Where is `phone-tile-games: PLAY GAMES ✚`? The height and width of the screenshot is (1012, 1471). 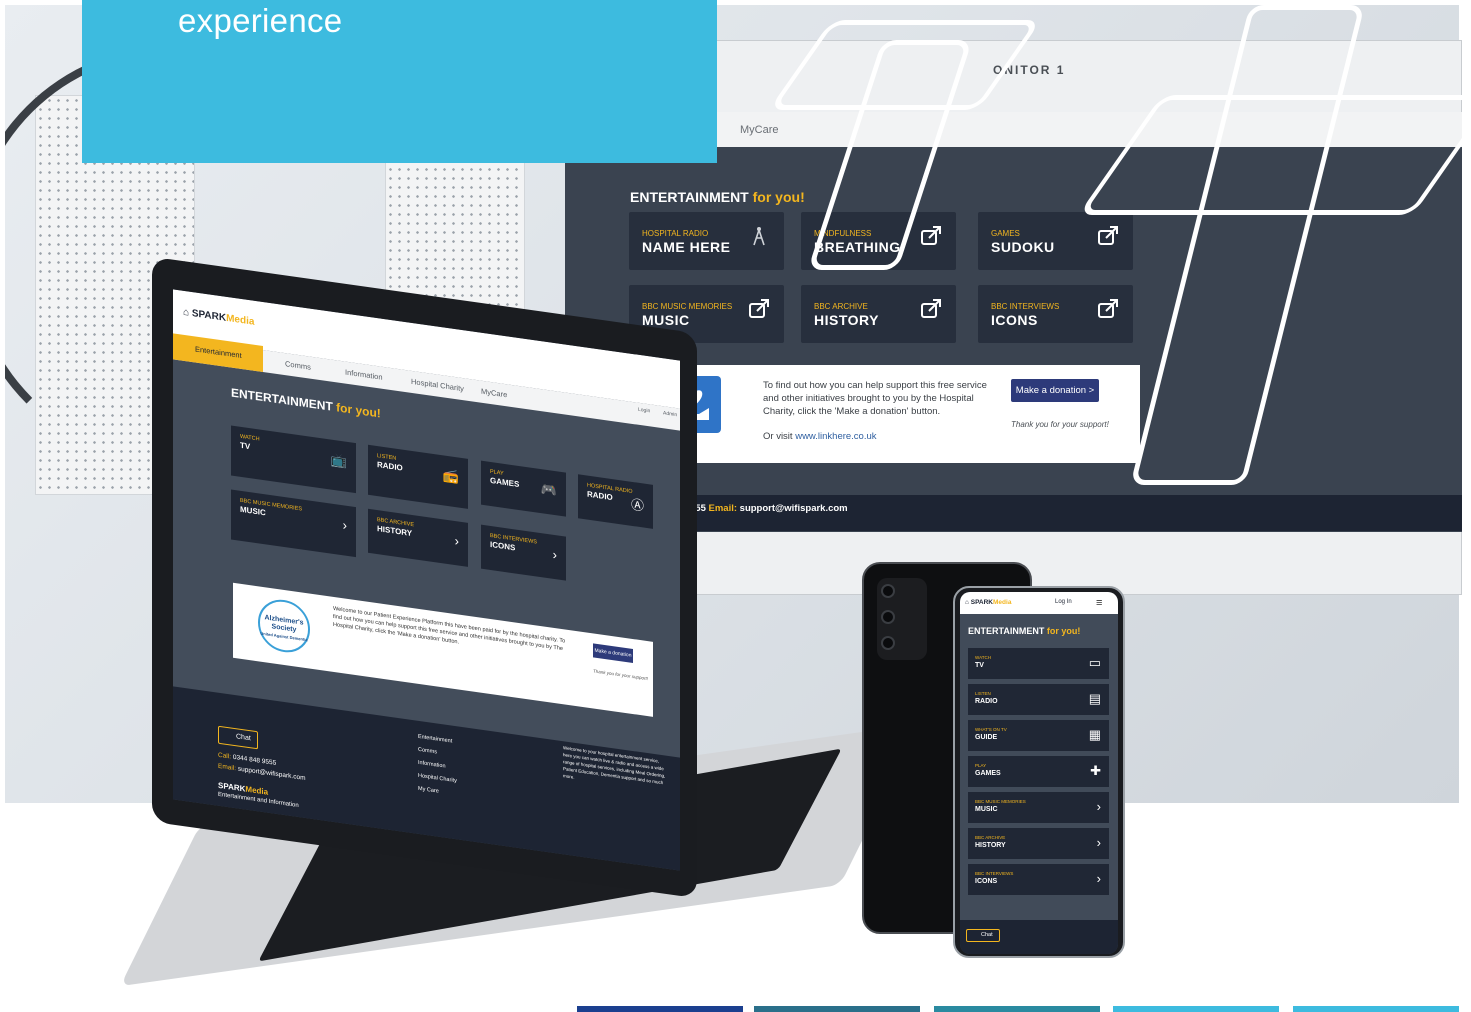 phone-tile-games: PLAY GAMES ✚ is located at coordinates (1038, 771).